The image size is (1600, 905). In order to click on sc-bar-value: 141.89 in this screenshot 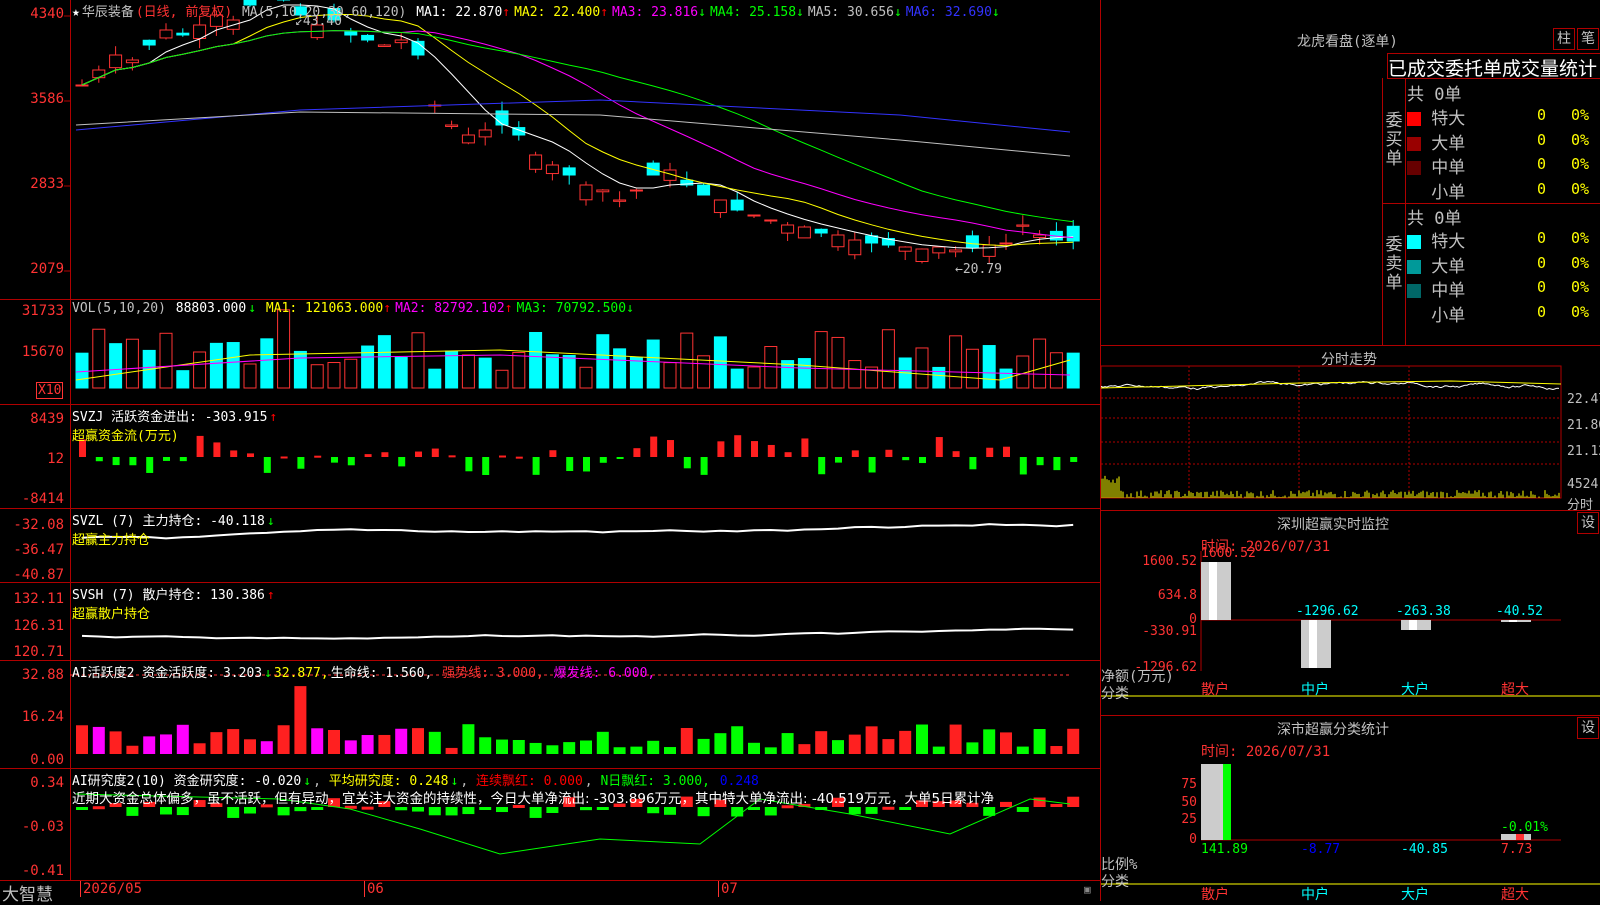, I will do `click(1224, 849)`.